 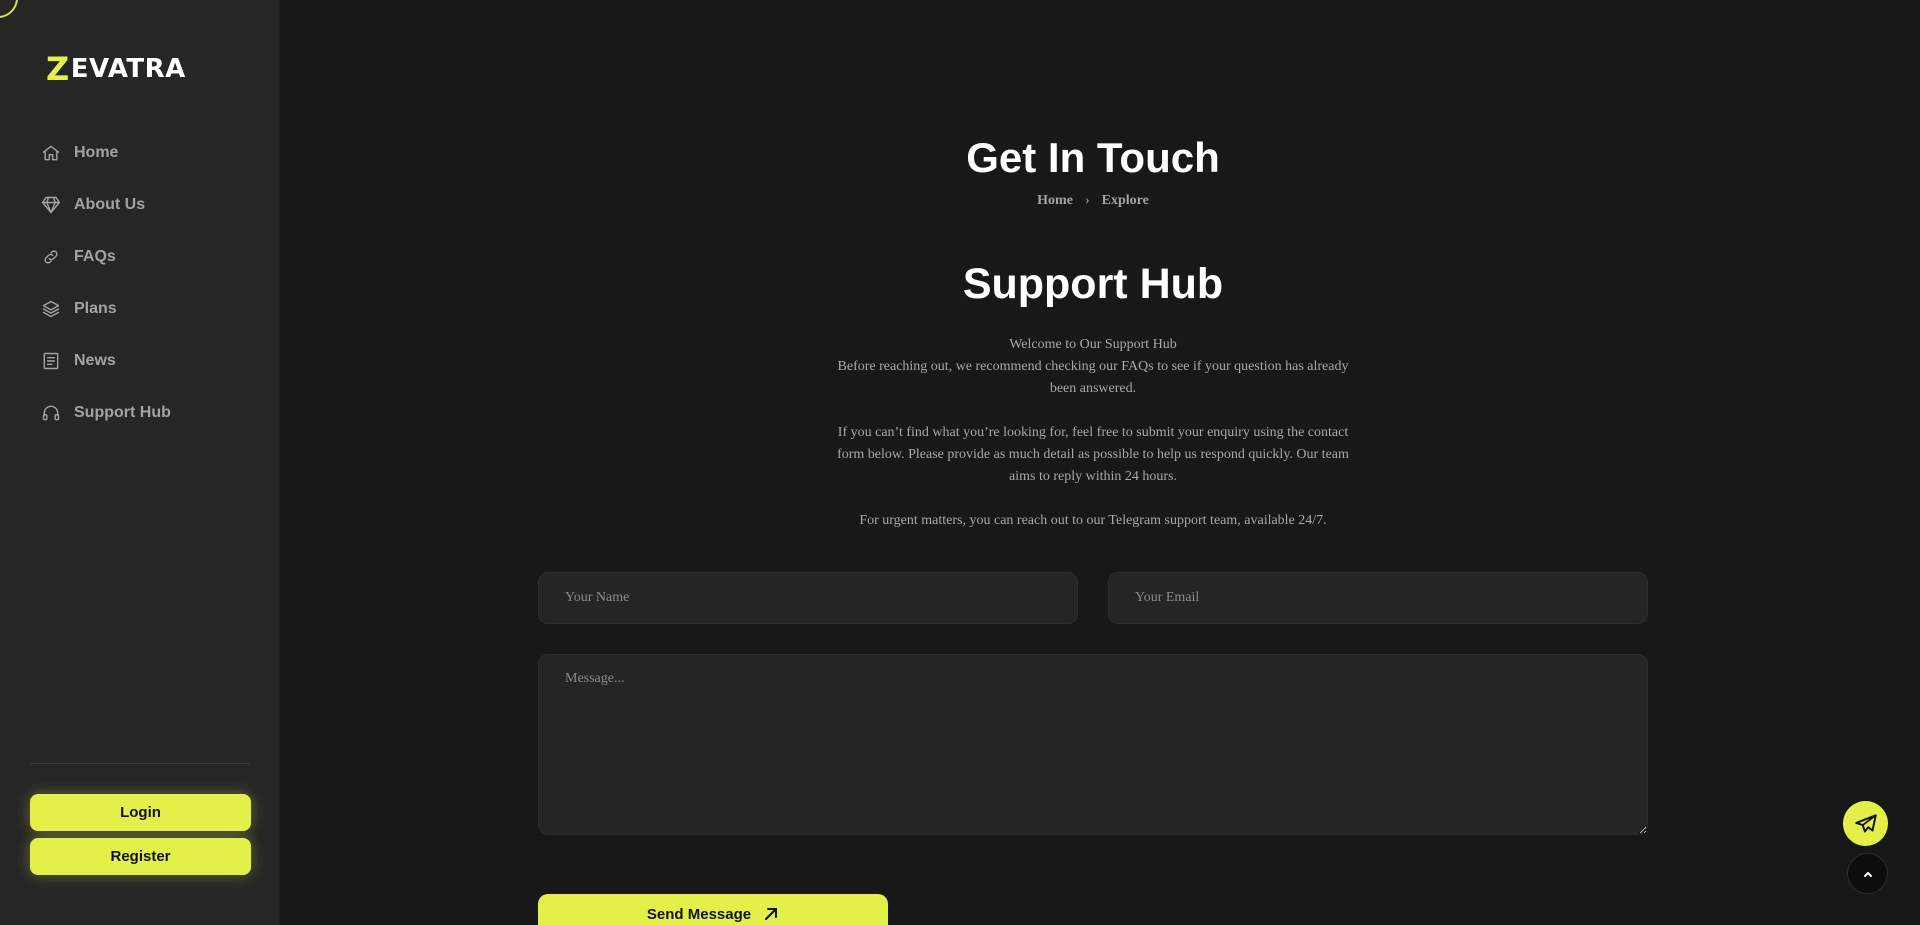 What do you see at coordinates (150, 205) in the screenshot?
I see `sidebar-item-about-us: About Us` at bounding box center [150, 205].